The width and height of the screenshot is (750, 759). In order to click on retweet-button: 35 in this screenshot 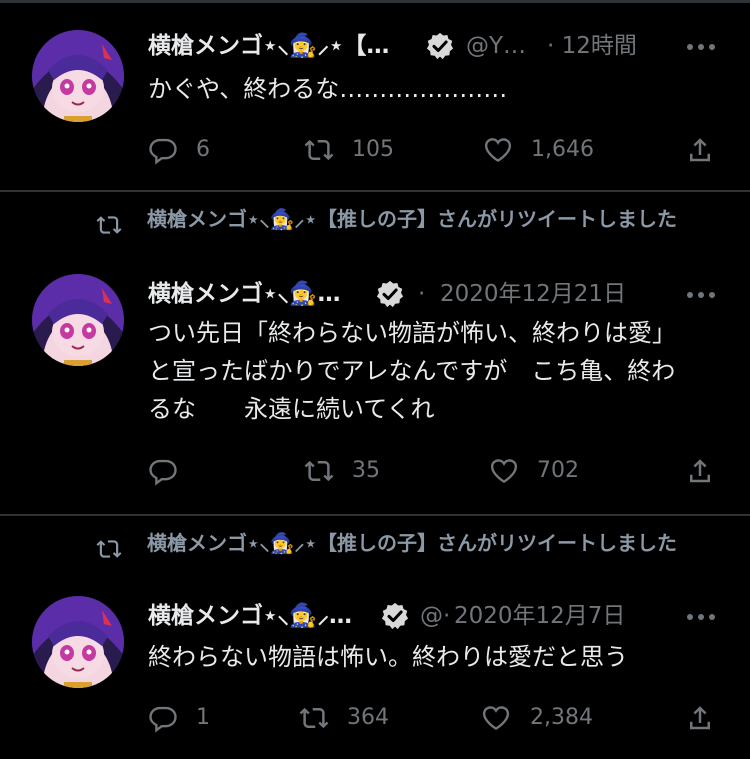, I will do `click(352, 471)`.